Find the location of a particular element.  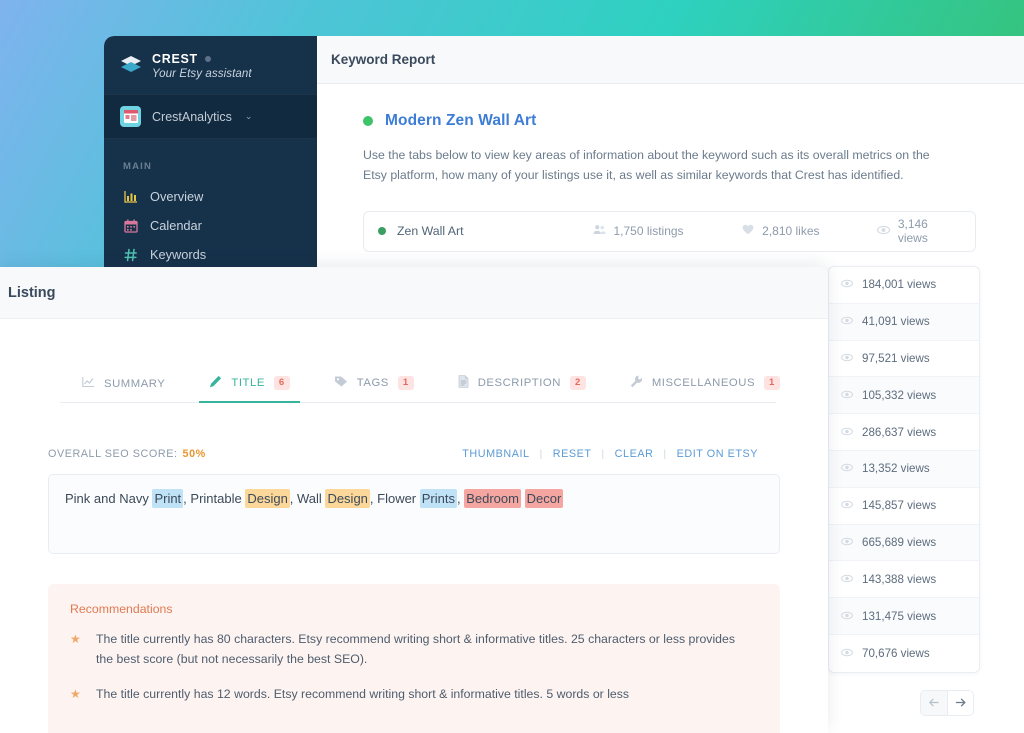

sidebar-item-label: Keywords is located at coordinates (178, 254).